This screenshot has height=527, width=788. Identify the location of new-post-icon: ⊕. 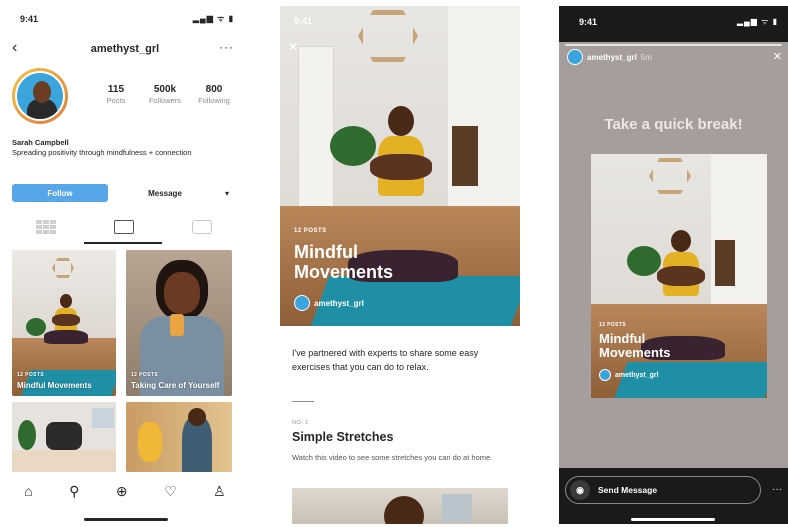
(122, 491).